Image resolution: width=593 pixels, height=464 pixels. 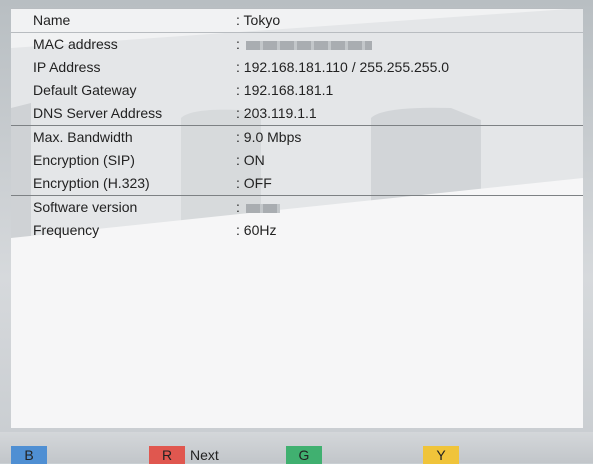 What do you see at coordinates (297, 20) in the screenshot?
I see `row-name: Name : Tokyo` at bounding box center [297, 20].